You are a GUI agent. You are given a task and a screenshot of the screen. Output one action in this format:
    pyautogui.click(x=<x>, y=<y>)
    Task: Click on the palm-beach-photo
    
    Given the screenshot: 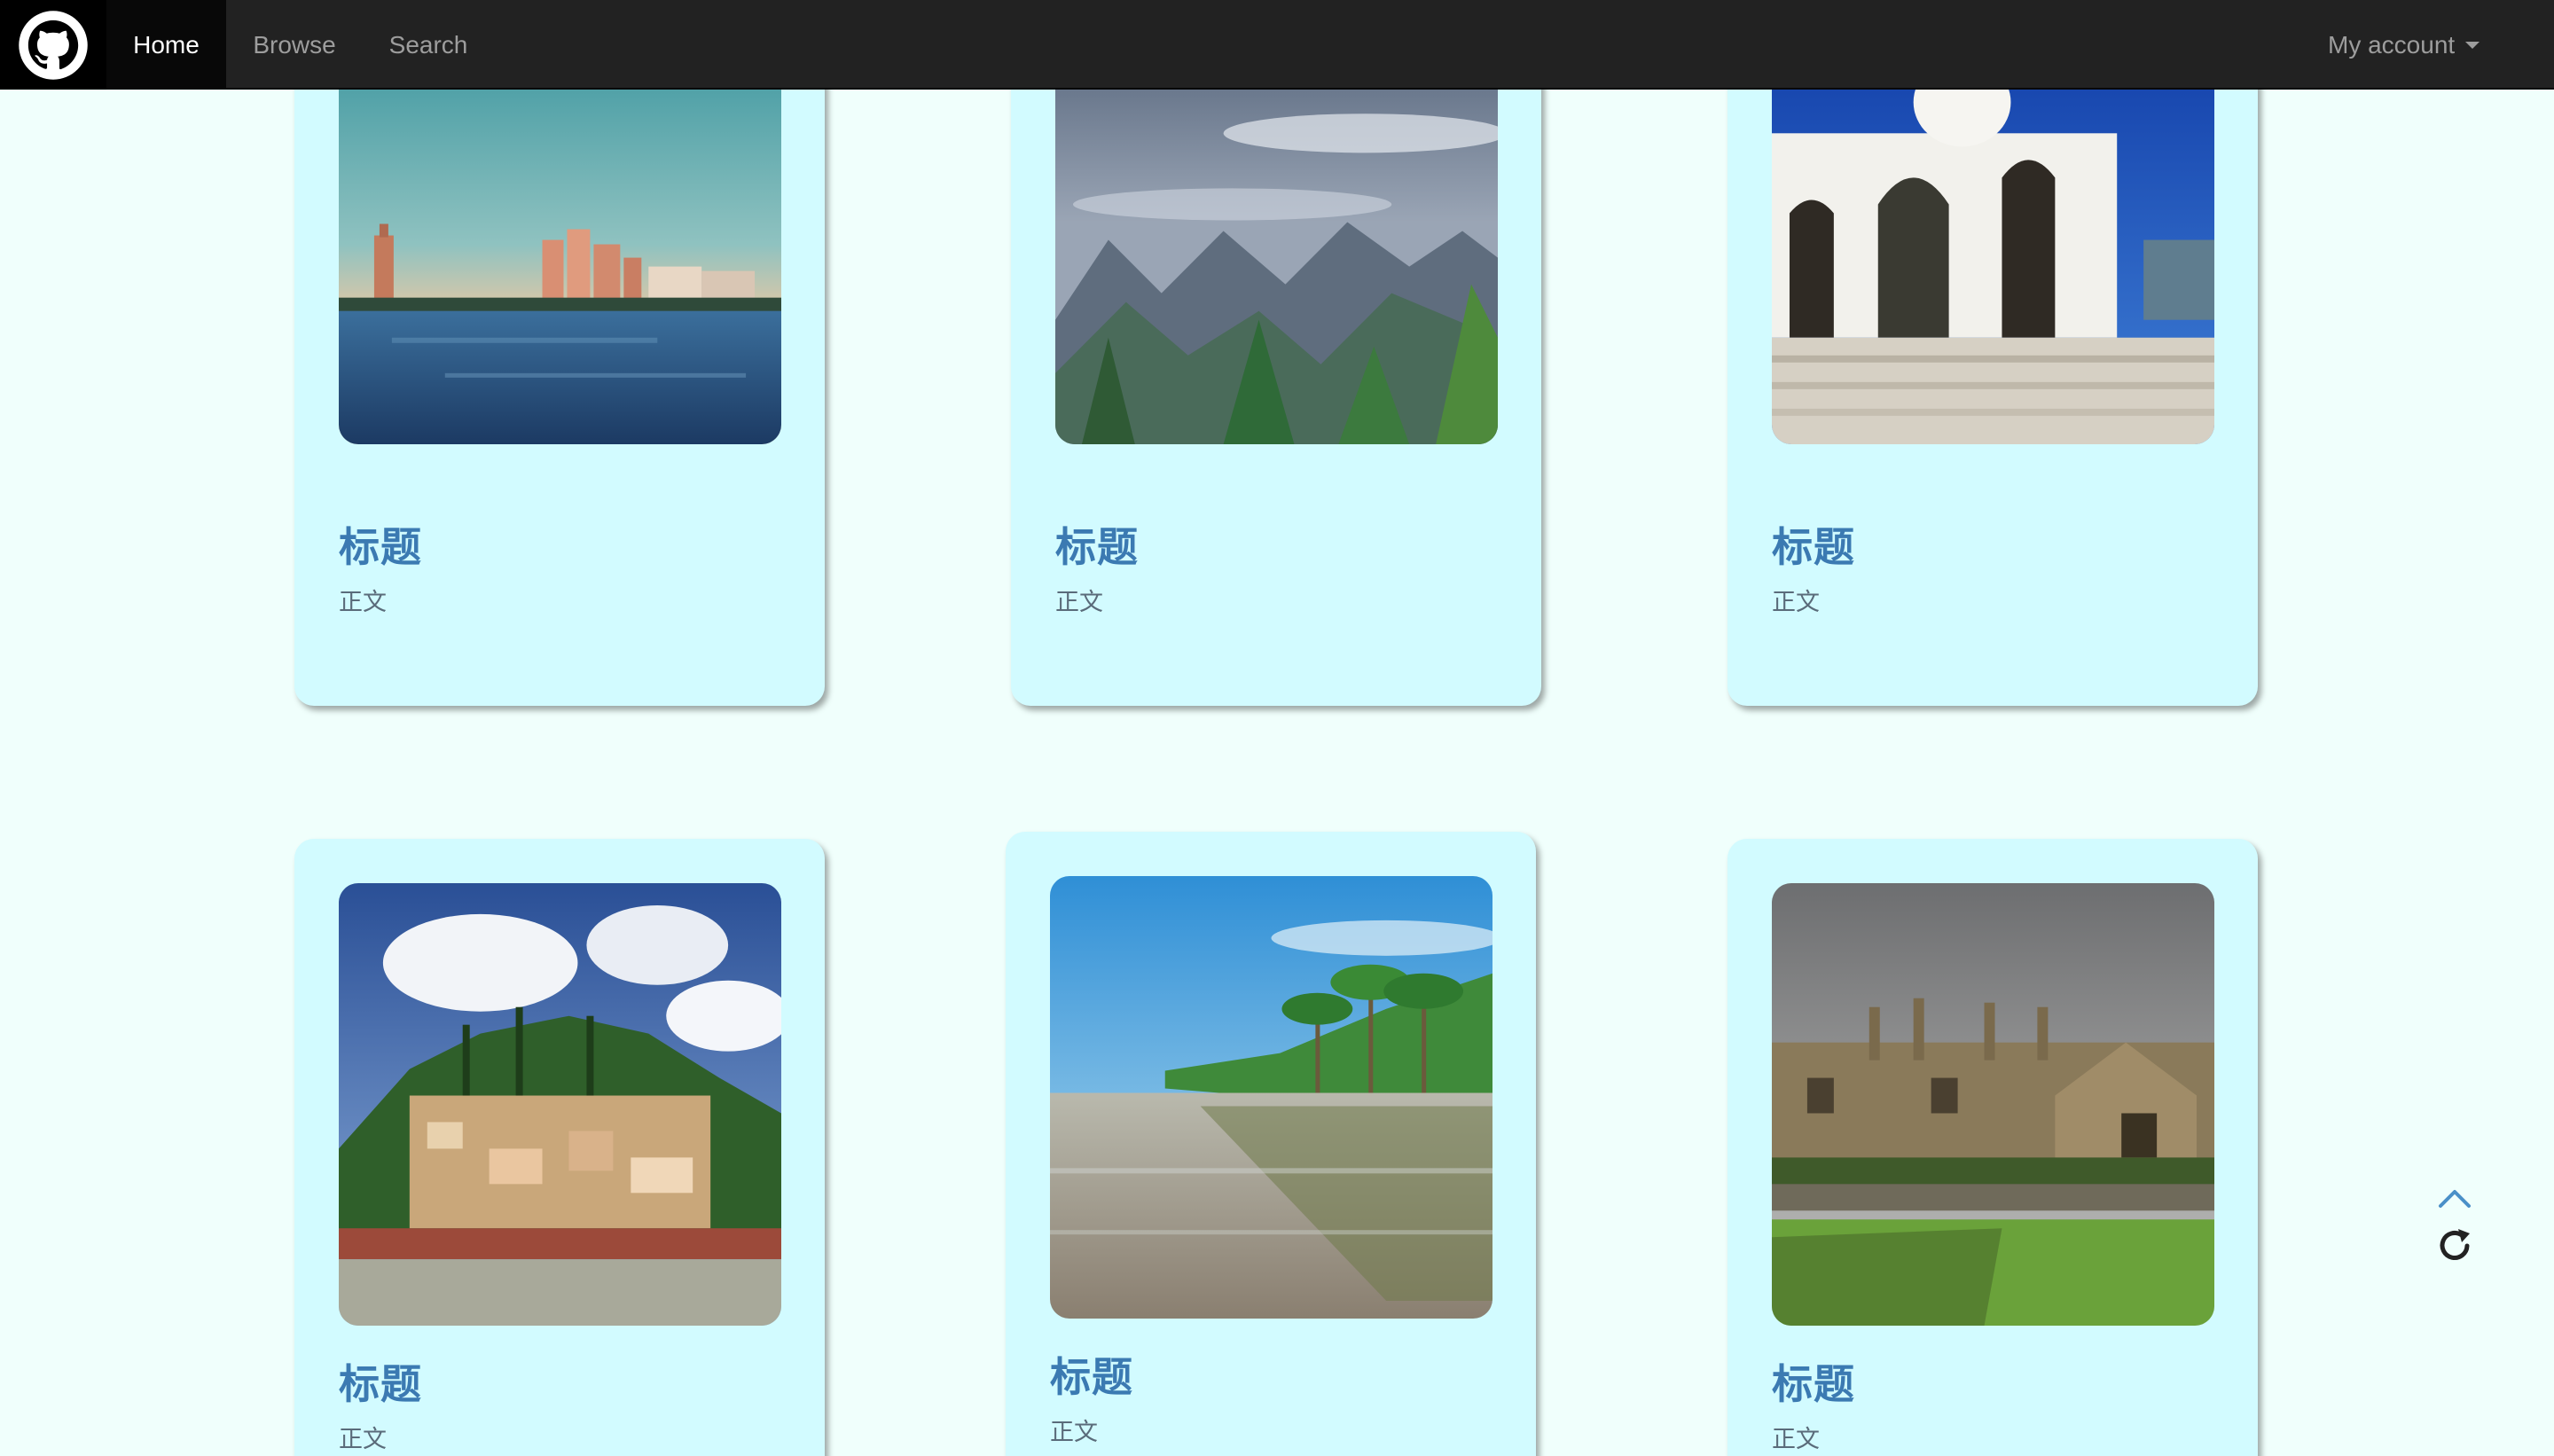 What is the action you would take?
    pyautogui.click(x=1271, y=1097)
    